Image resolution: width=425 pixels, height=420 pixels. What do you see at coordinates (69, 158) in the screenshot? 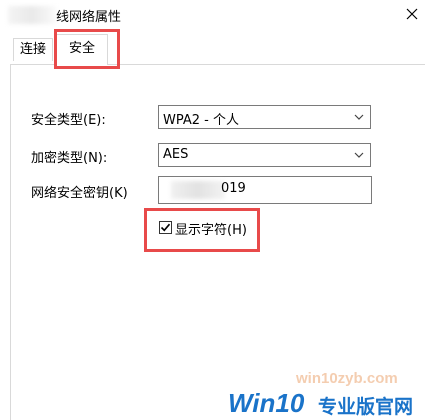
I see `encryption-type-label: 加密类型(N):` at bounding box center [69, 158].